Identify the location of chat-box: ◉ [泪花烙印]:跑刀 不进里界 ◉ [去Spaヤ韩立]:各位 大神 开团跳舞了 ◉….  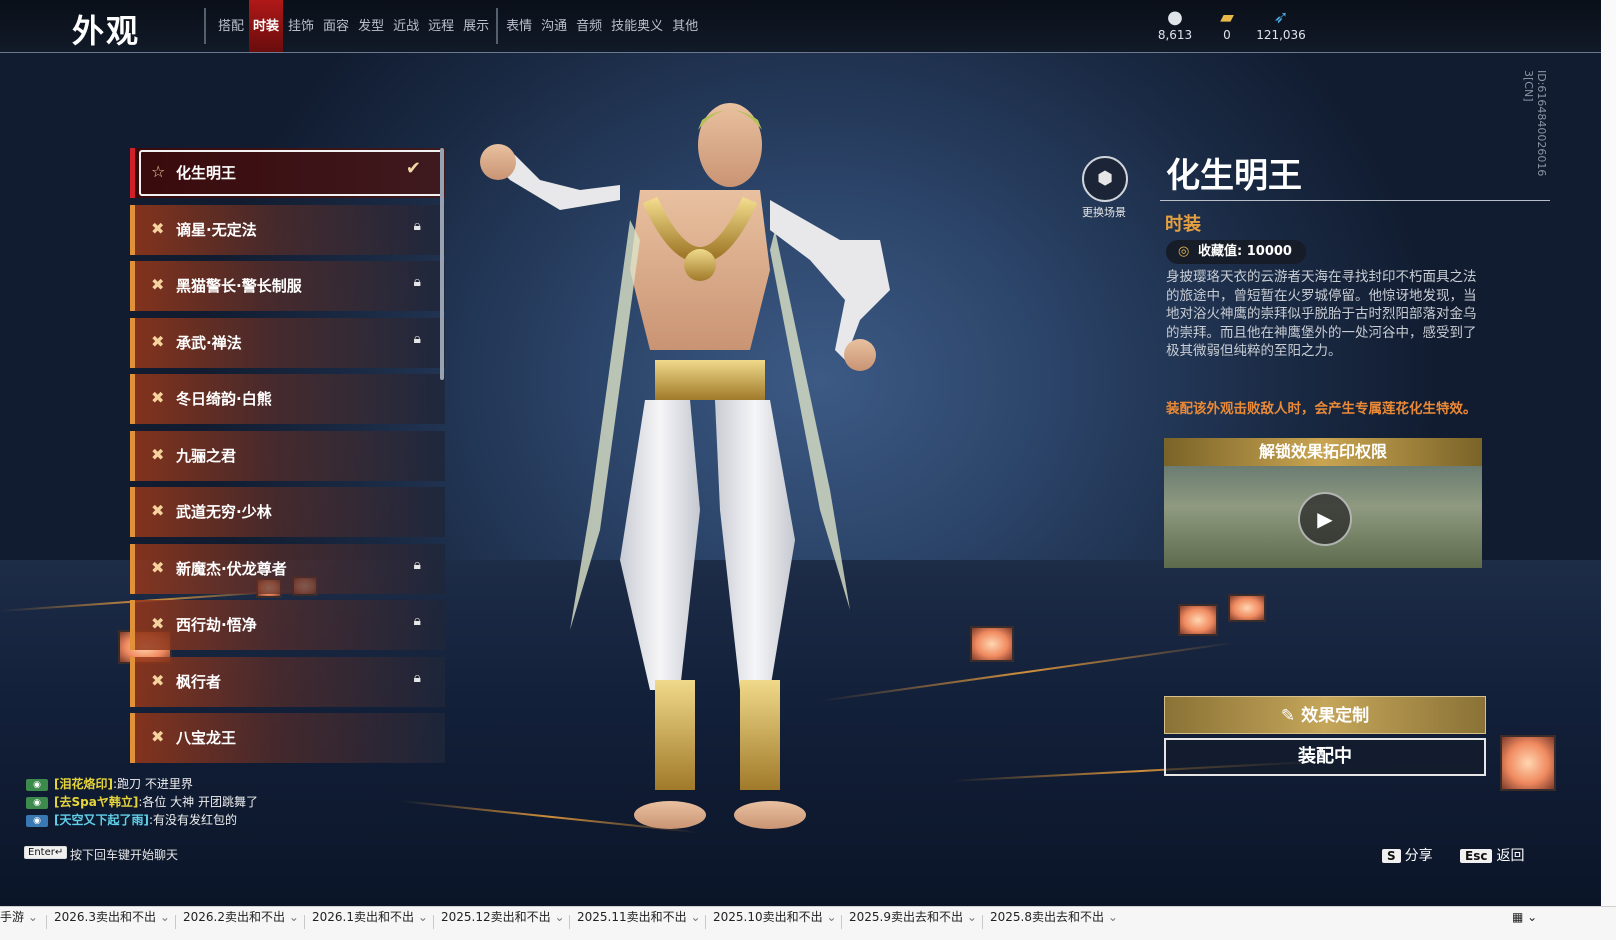
(236, 802).